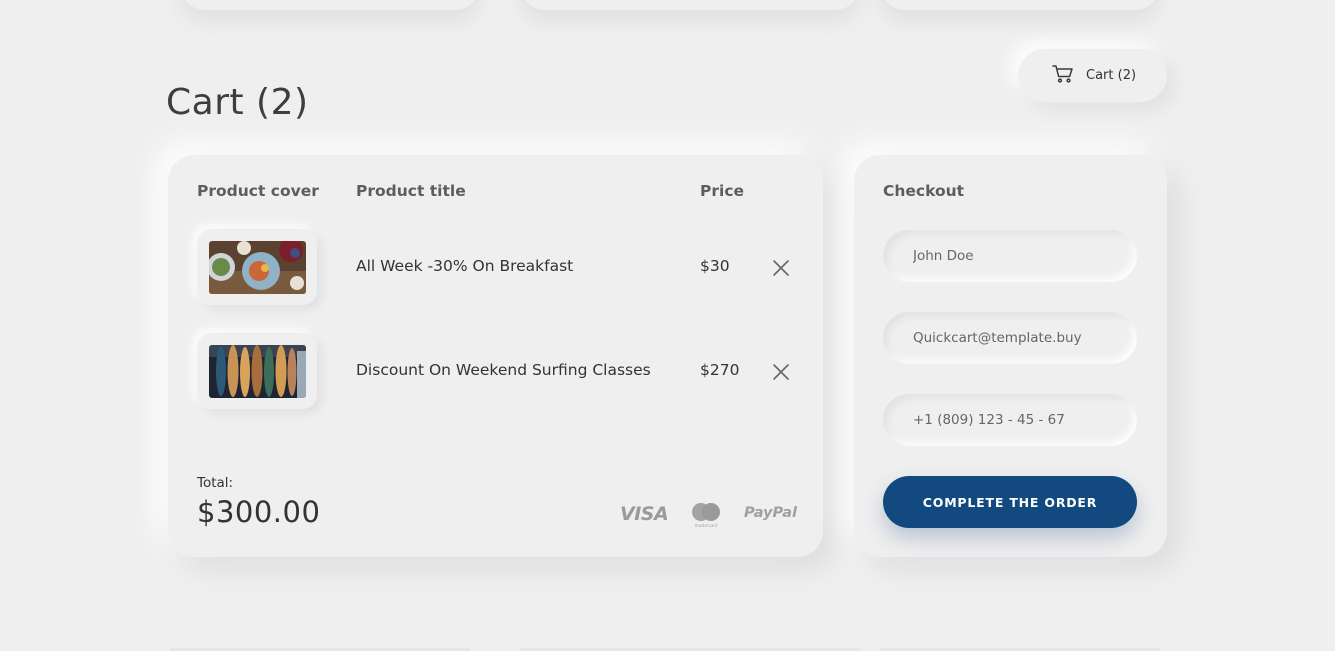 This screenshot has height=651, width=1335. I want to click on complete-order-button: COMPLETE THE ORDER, so click(1010, 502).